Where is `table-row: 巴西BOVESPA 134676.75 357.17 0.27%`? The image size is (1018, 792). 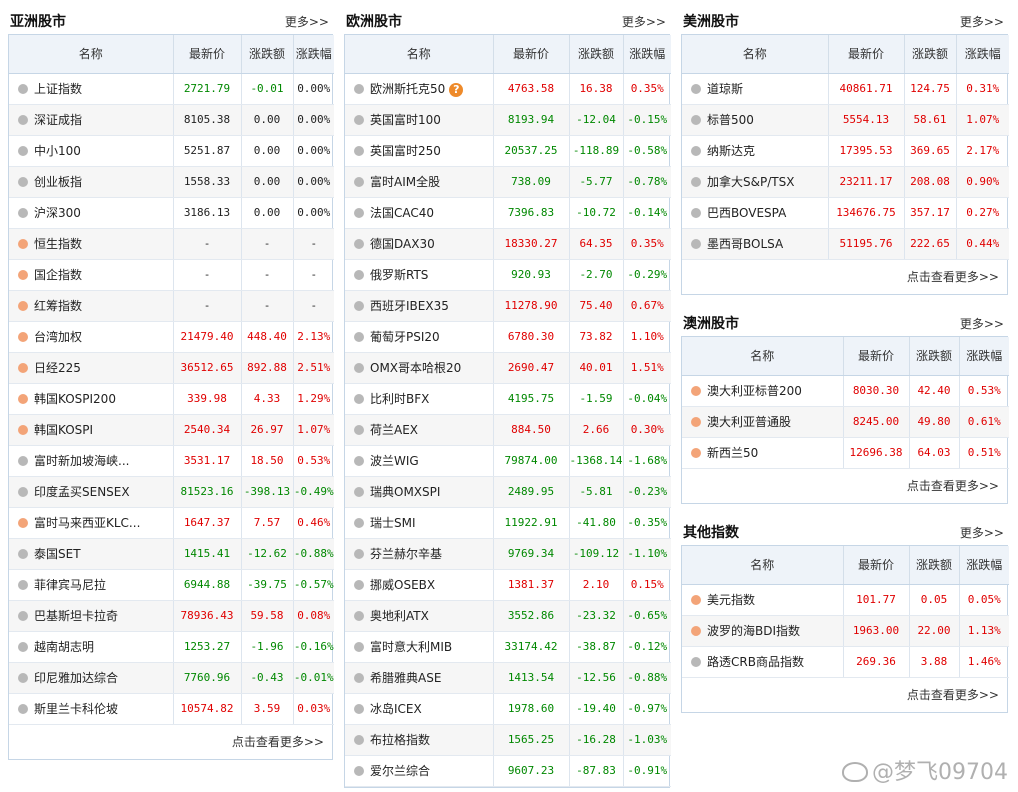
table-row: 巴西BOVESPA 134676.75 357.17 0.27% is located at coordinates (845, 213).